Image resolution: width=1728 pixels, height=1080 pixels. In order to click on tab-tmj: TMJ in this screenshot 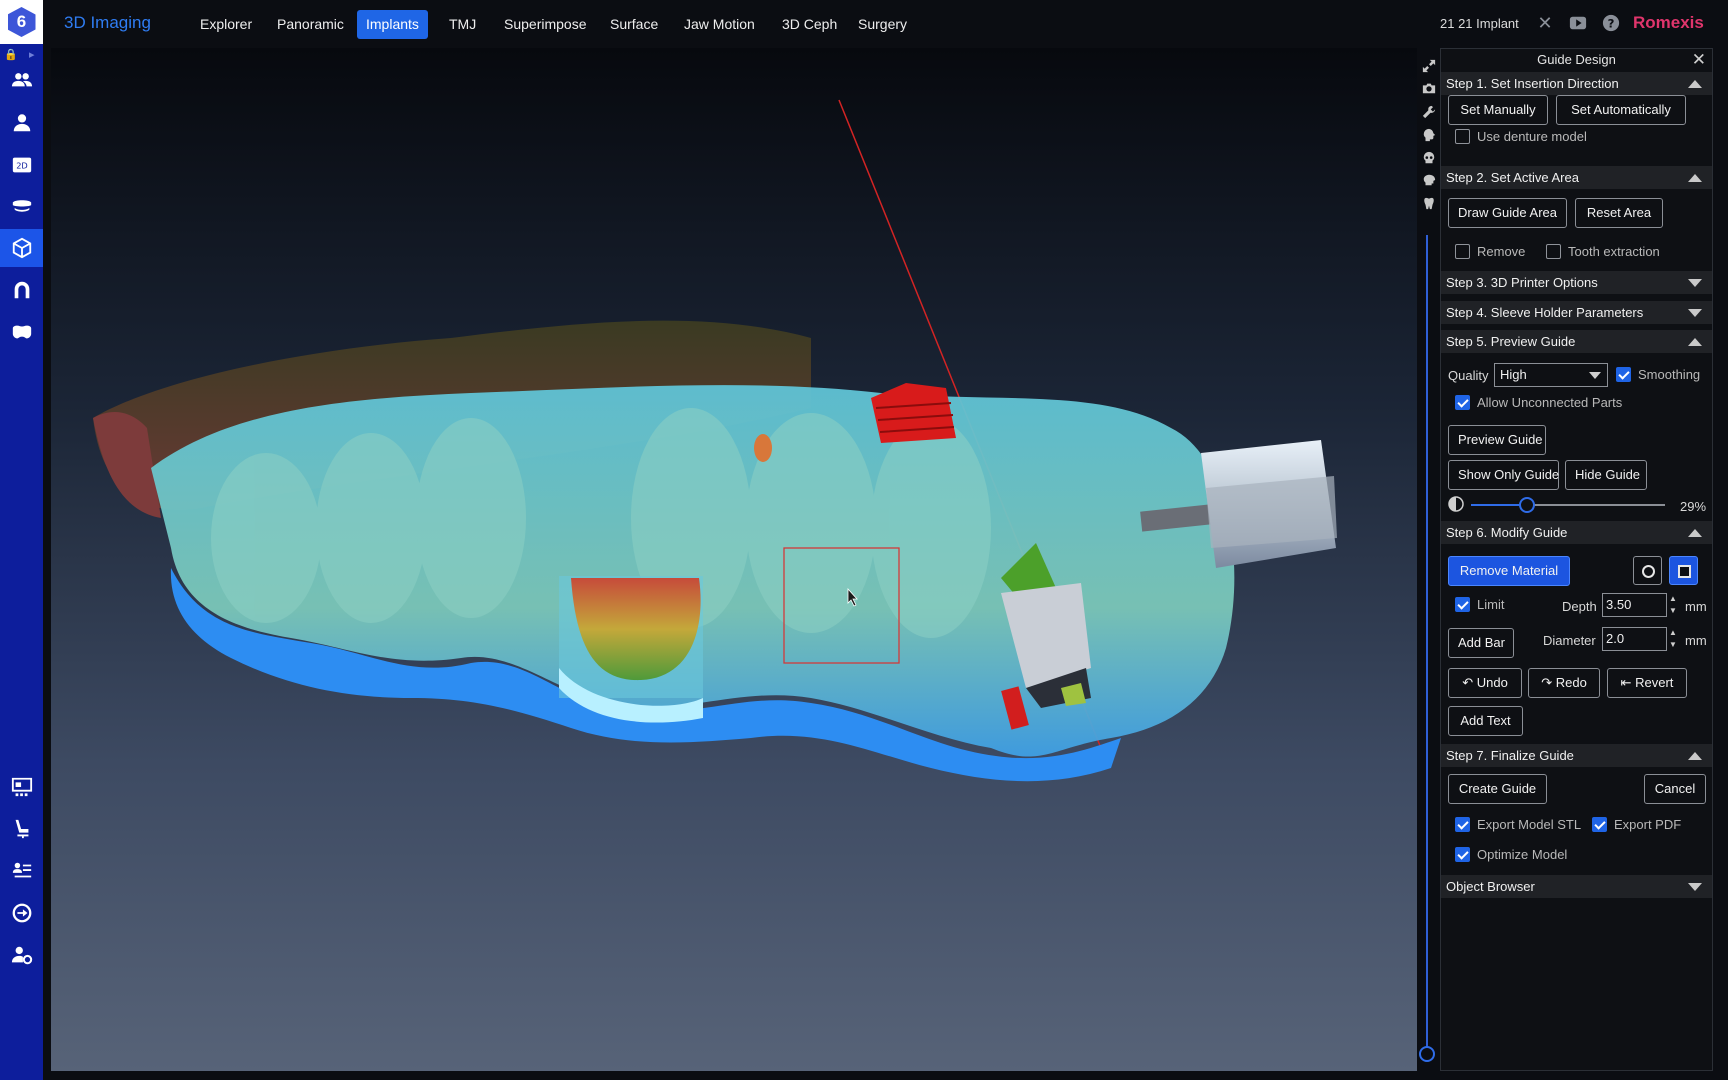, I will do `click(462, 24)`.